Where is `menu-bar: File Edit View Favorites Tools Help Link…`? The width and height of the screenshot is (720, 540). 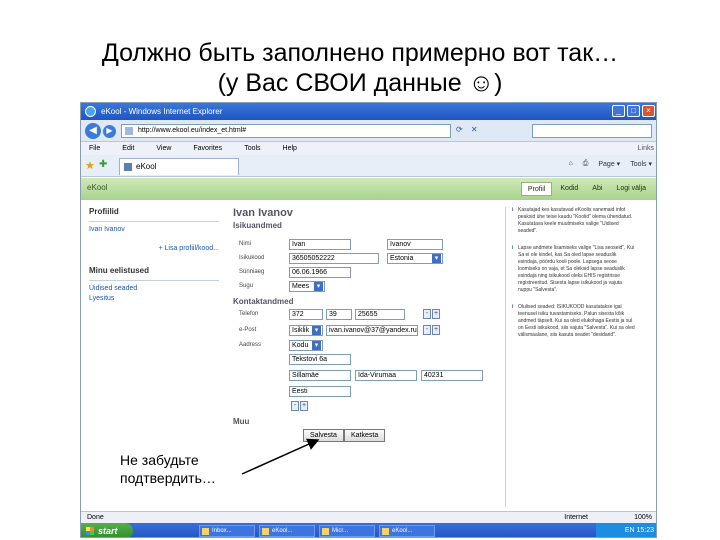 menu-bar: File Edit View Favorites Tools Help Link… is located at coordinates (368, 148).